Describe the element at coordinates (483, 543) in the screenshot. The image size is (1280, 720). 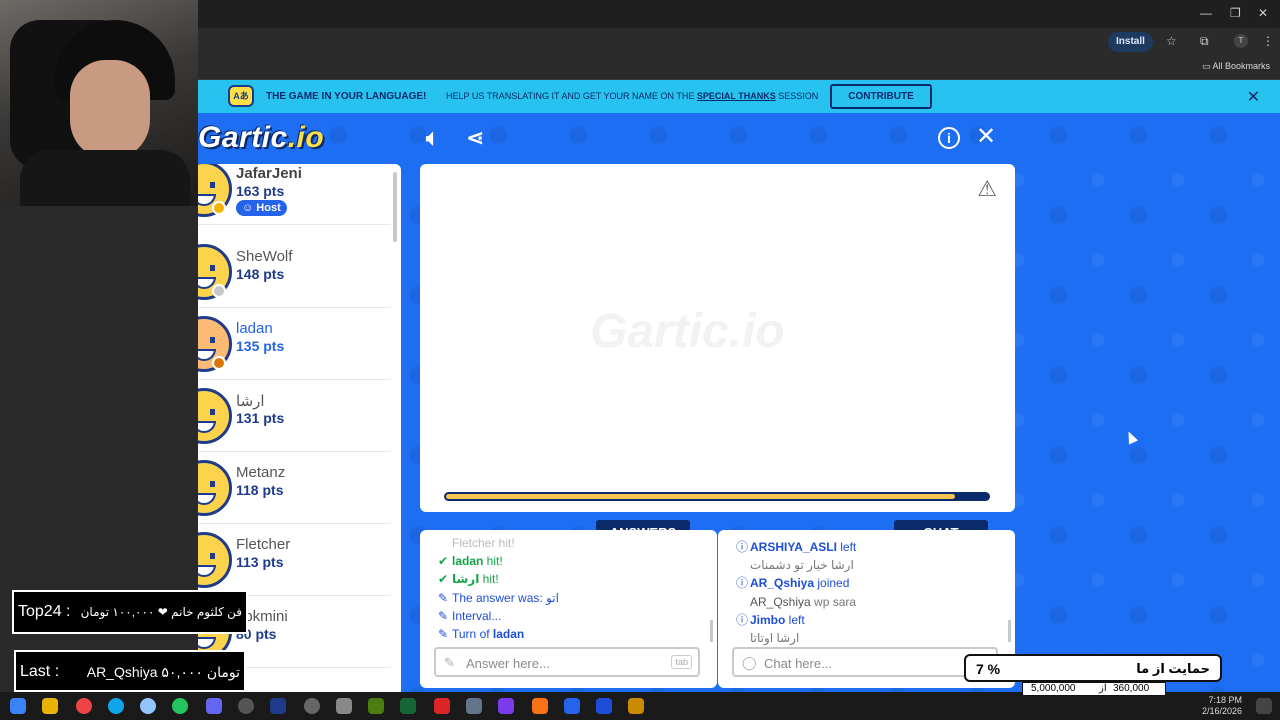
I see `answers-line-text: Fletcher hit!` at that location.